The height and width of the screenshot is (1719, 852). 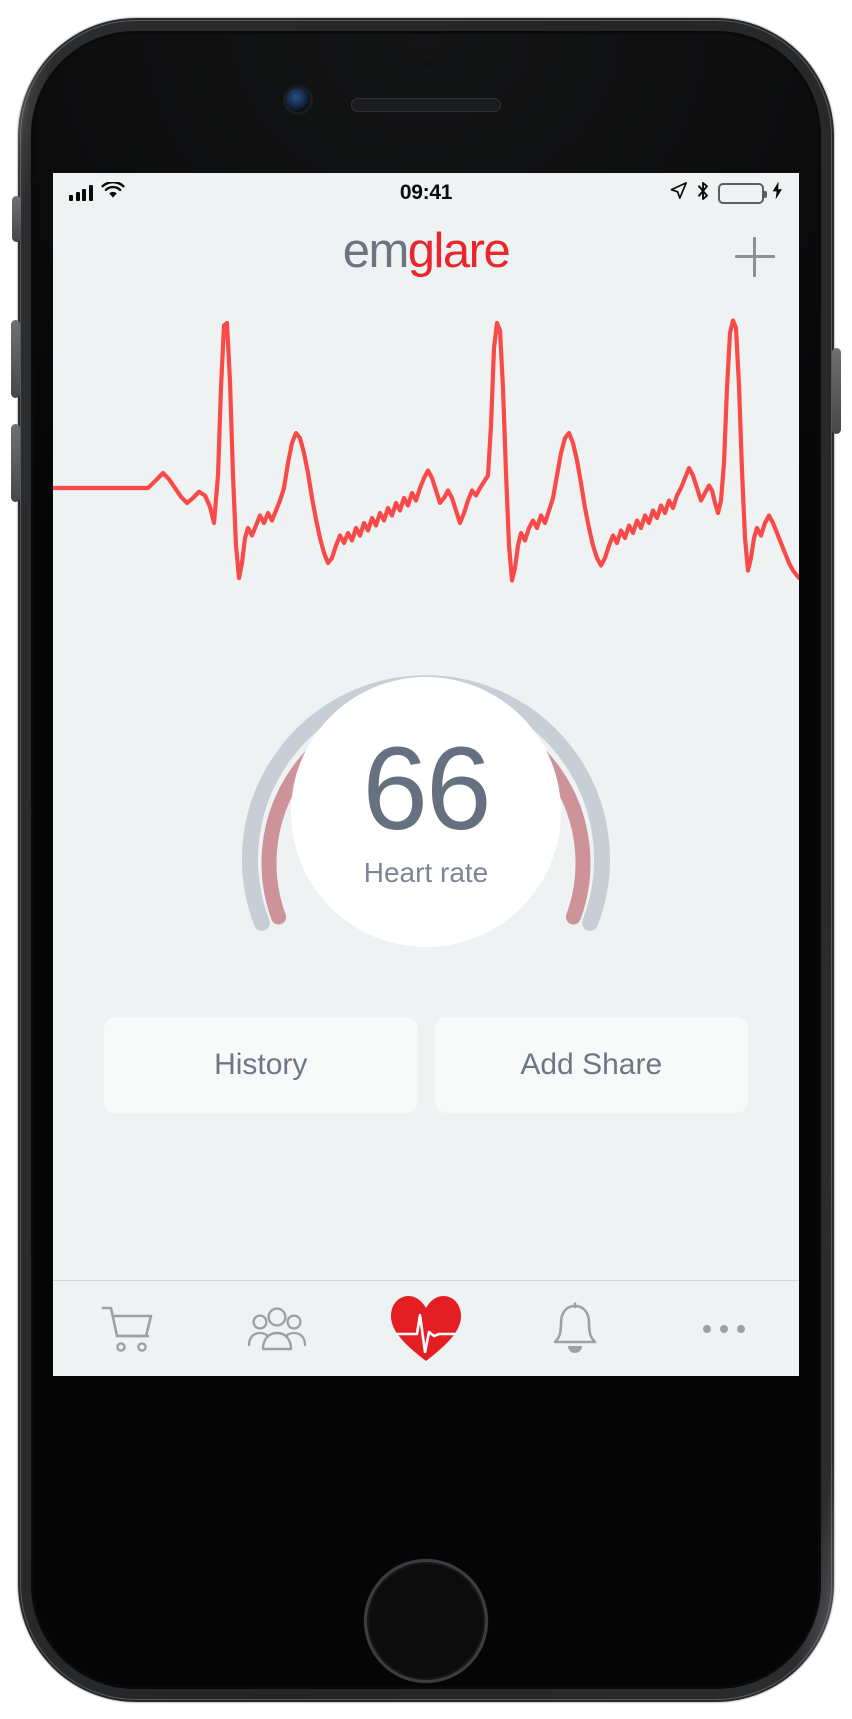 I want to click on proximity-sensor-icon, so click(x=426, y=63).